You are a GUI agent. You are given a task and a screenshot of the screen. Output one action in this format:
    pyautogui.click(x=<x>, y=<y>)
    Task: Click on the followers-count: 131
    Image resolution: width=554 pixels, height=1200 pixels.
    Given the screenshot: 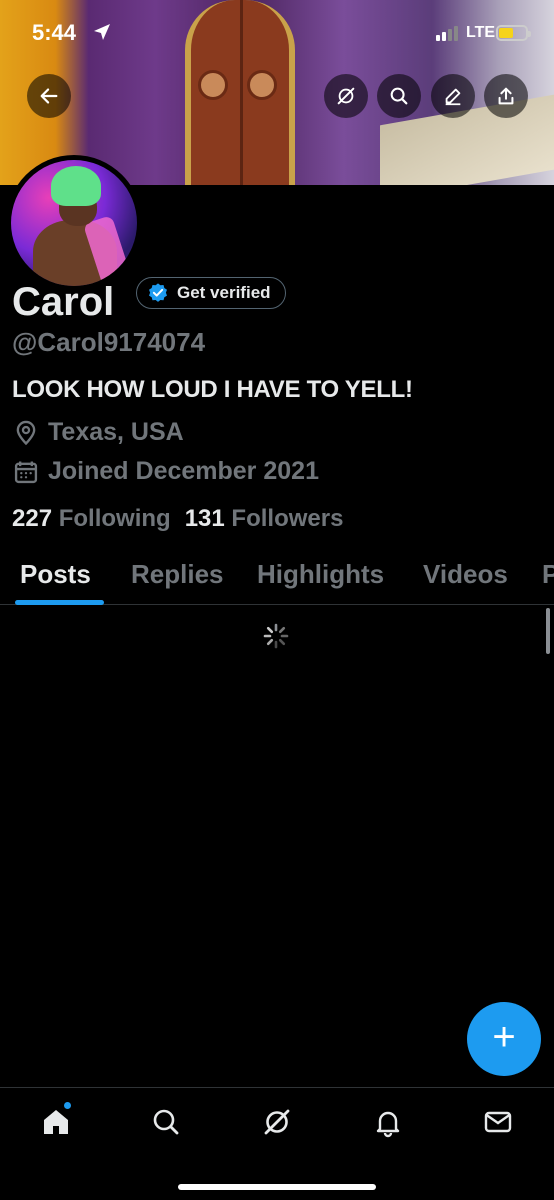 What is the action you would take?
    pyautogui.click(x=204, y=518)
    